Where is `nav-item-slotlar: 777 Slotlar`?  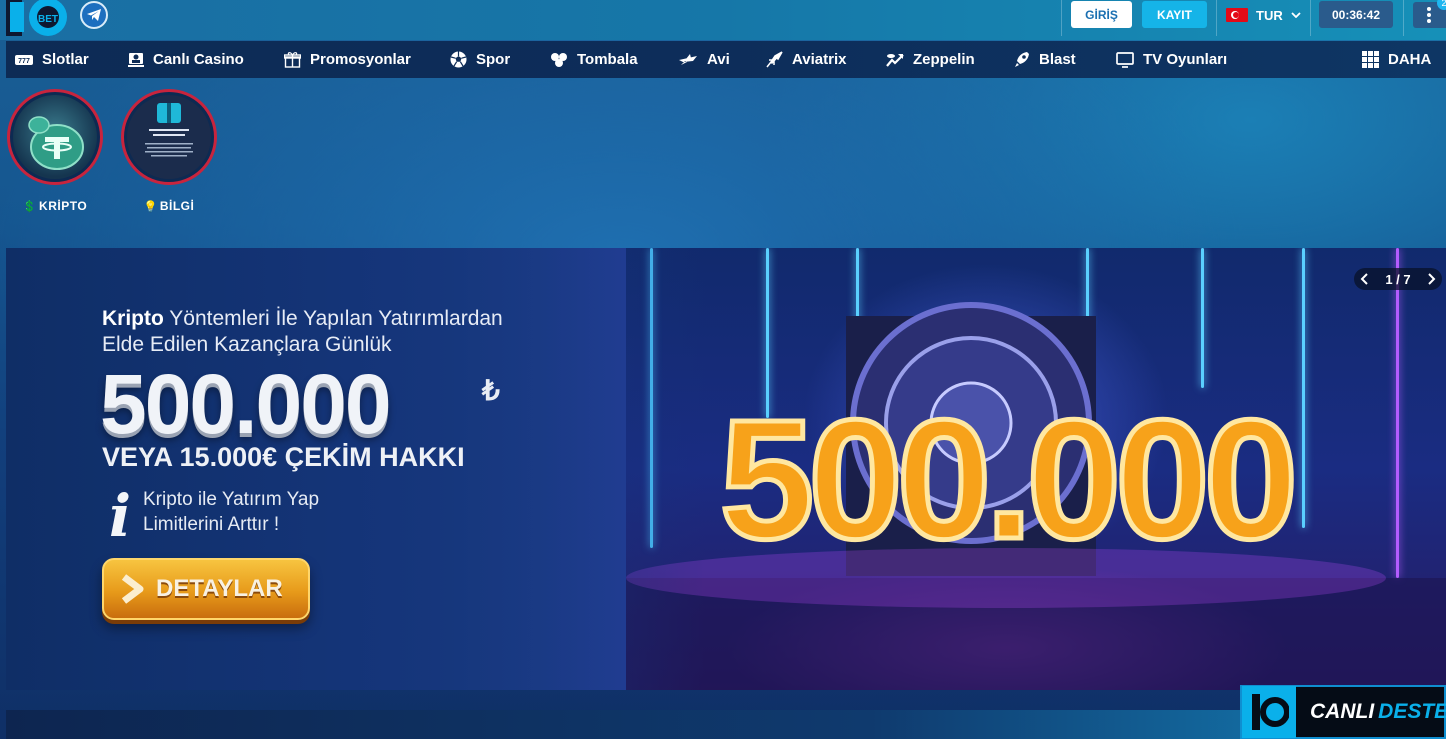
nav-item-slotlar: 777 Slotlar is located at coordinates (52, 59).